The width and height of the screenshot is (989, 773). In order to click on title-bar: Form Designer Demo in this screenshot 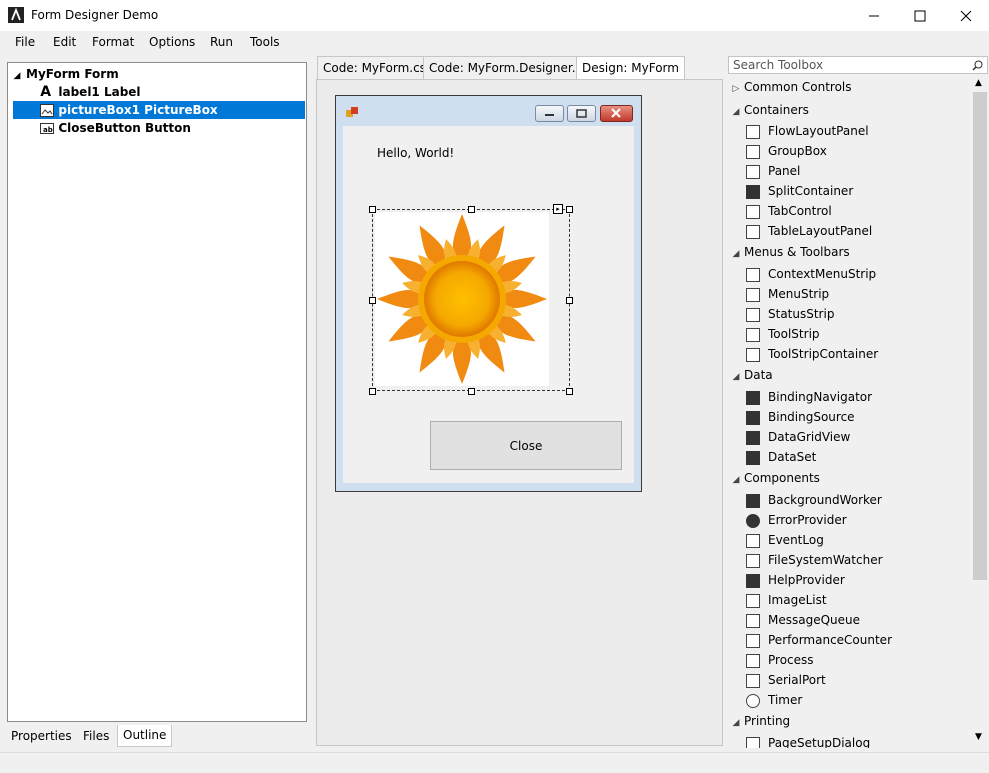, I will do `click(494, 15)`.